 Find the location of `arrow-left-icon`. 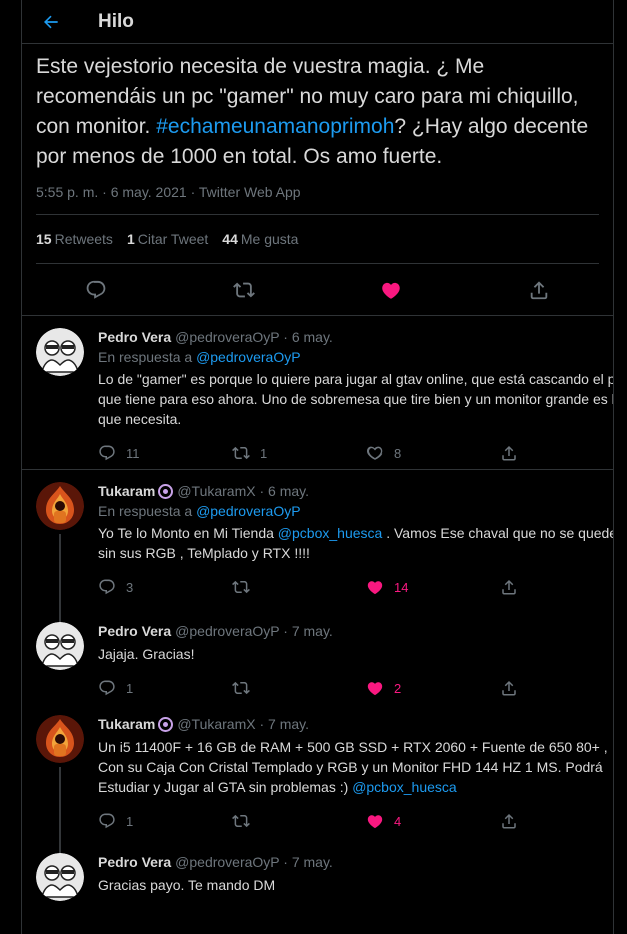

arrow-left-icon is located at coordinates (51, 21).